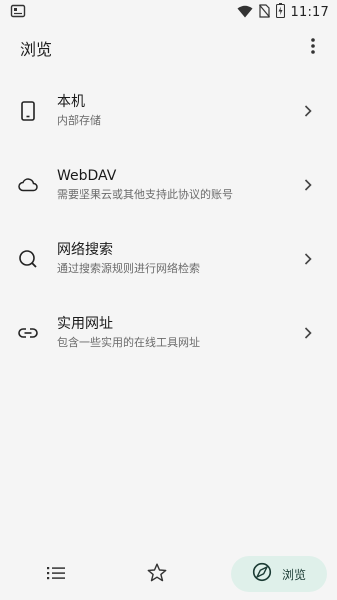  Describe the element at coordinates (262, 574) in the screenshot. I see `explore-icon` at that location.